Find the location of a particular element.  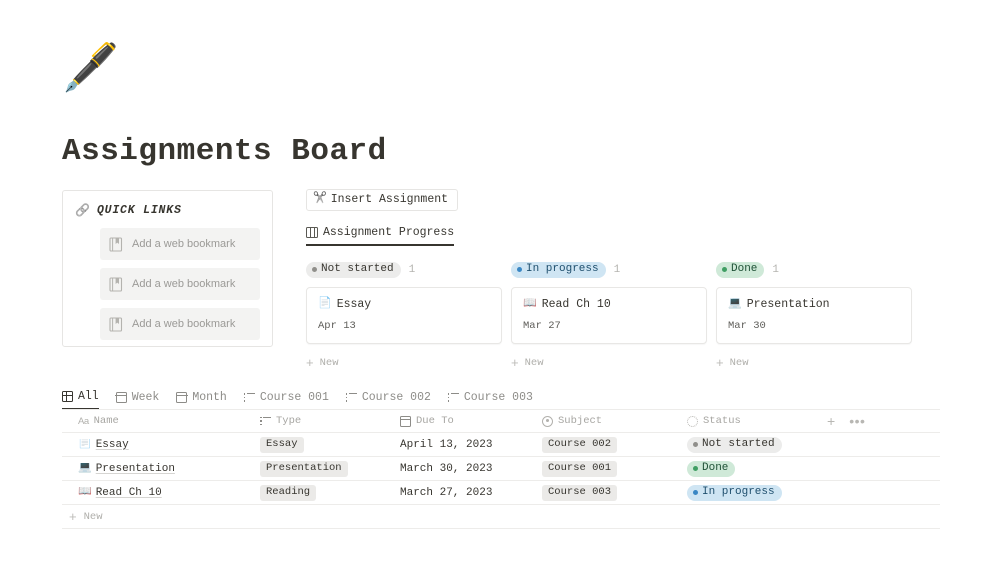

view-tab-all: All is located at coordinates (80, 398).